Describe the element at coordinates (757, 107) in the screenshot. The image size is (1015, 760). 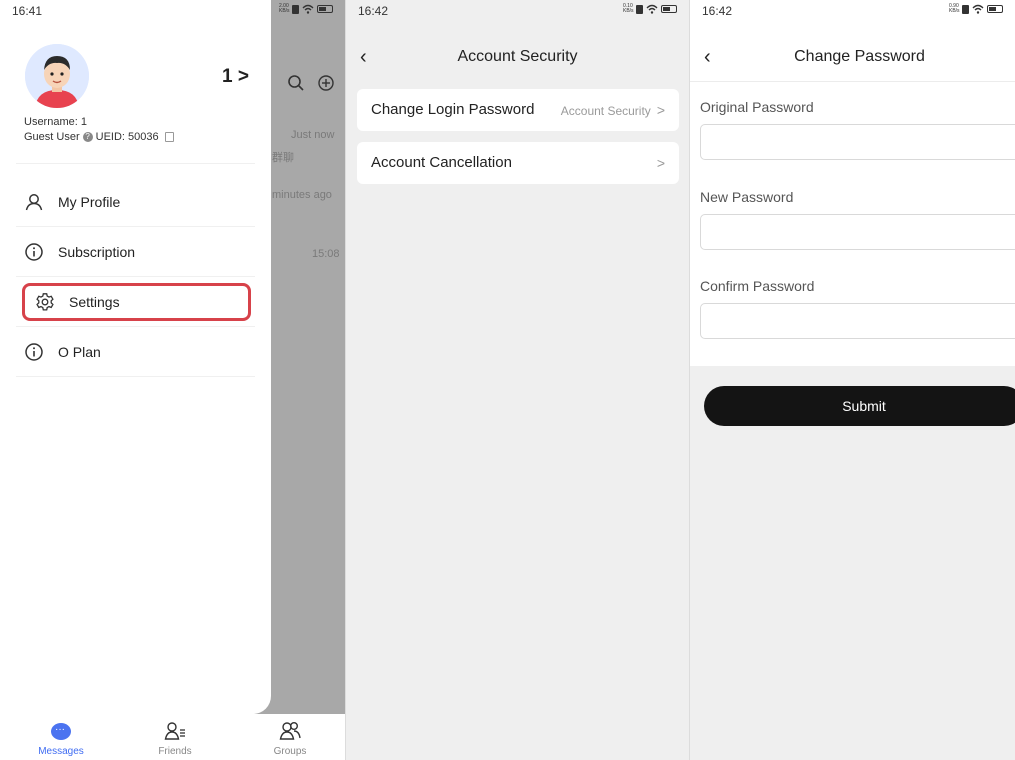
I see `original-password-label: Original Password` at that location.